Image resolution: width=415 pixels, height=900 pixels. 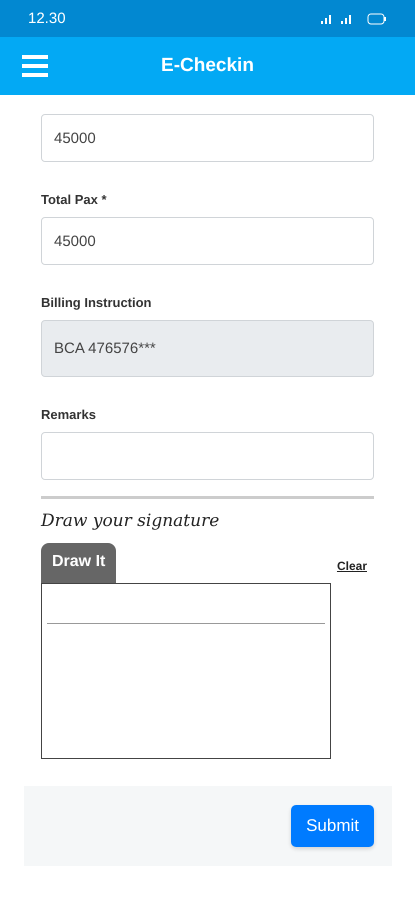 I want to click on input-field, so click(x=207, y=456).